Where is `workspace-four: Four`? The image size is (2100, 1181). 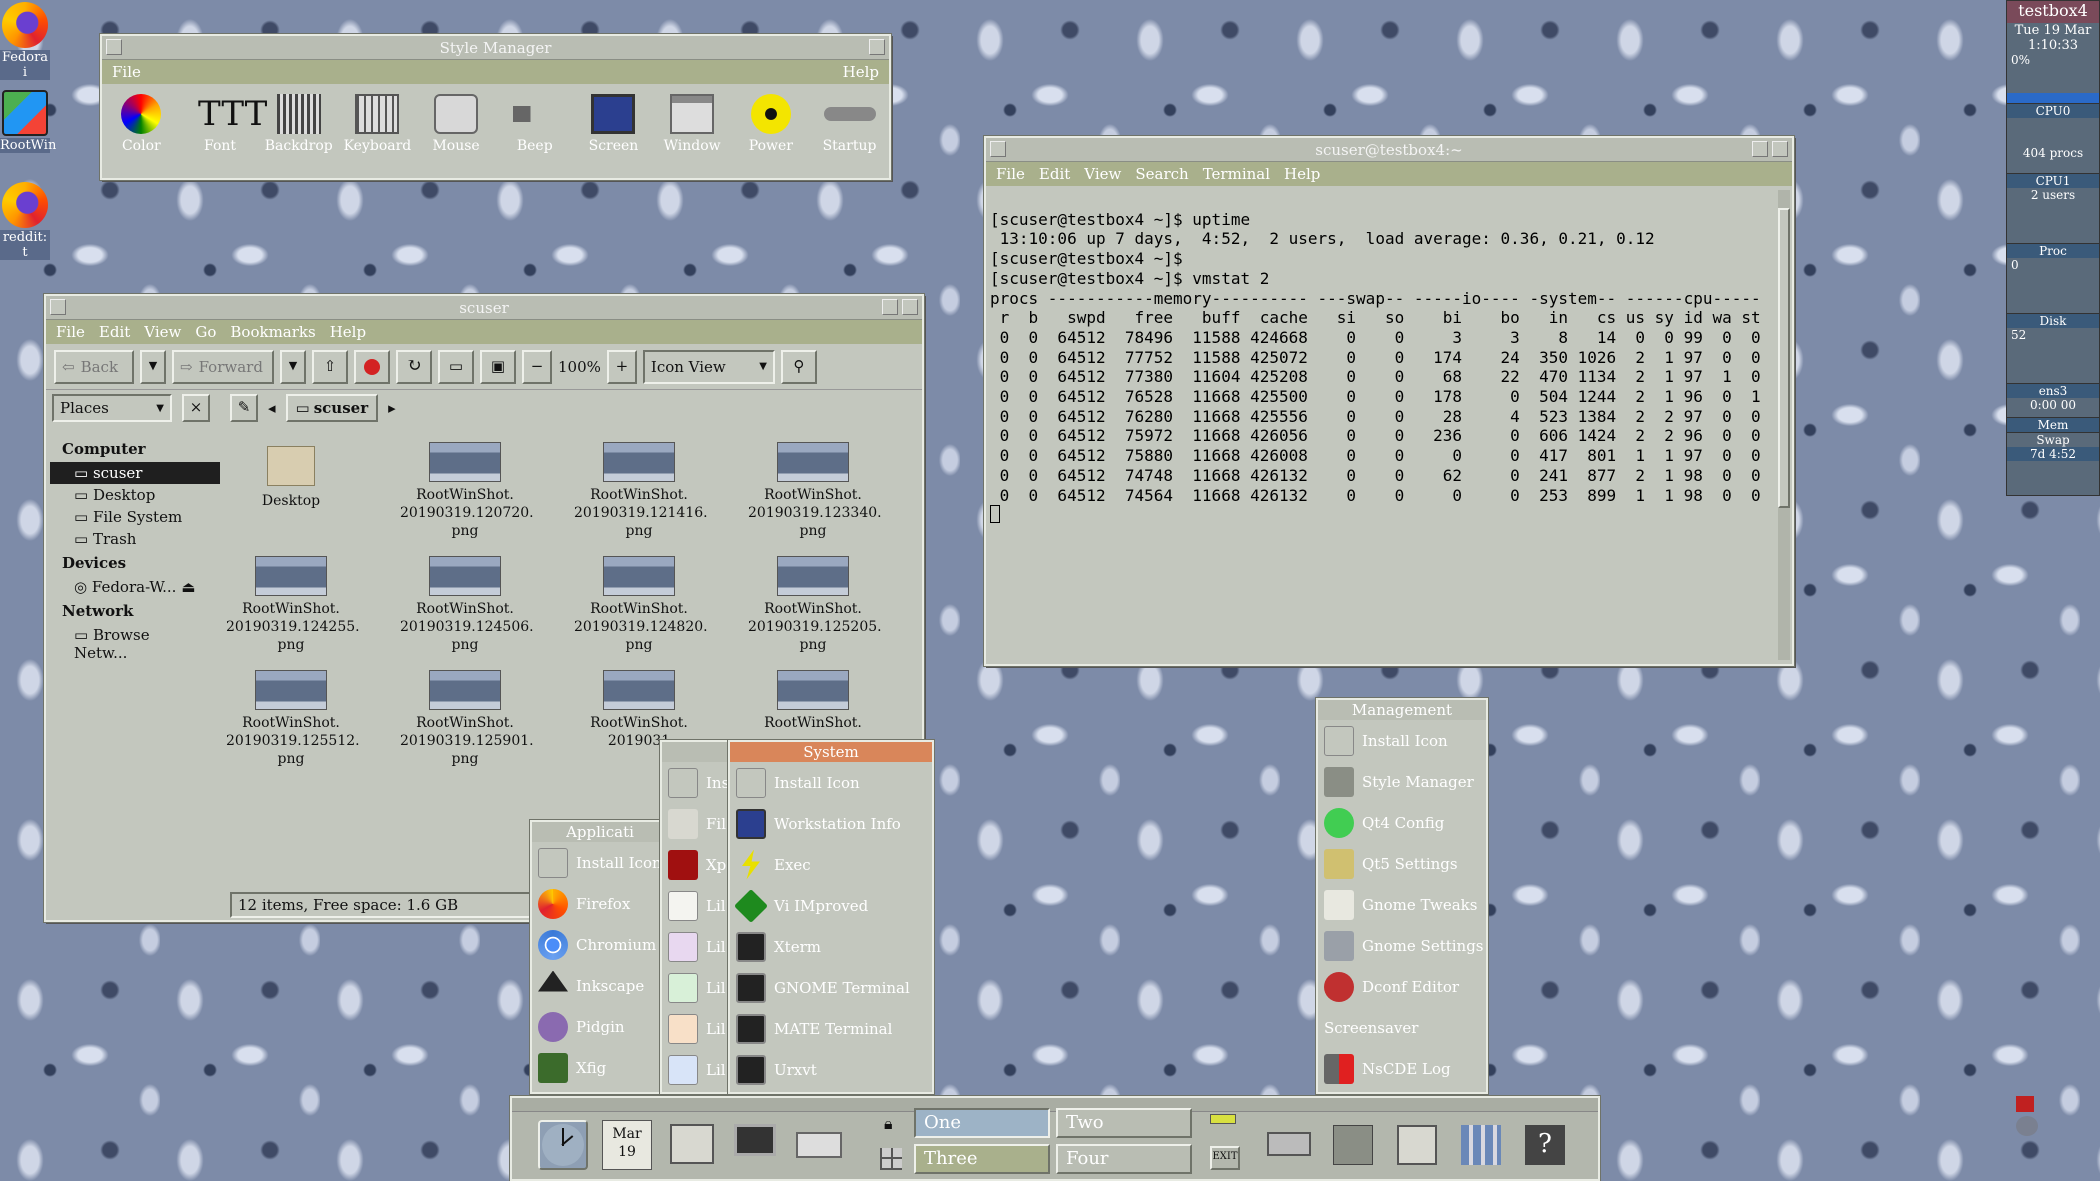 workspace-four: Four is located at coordinates (1124, 1159).